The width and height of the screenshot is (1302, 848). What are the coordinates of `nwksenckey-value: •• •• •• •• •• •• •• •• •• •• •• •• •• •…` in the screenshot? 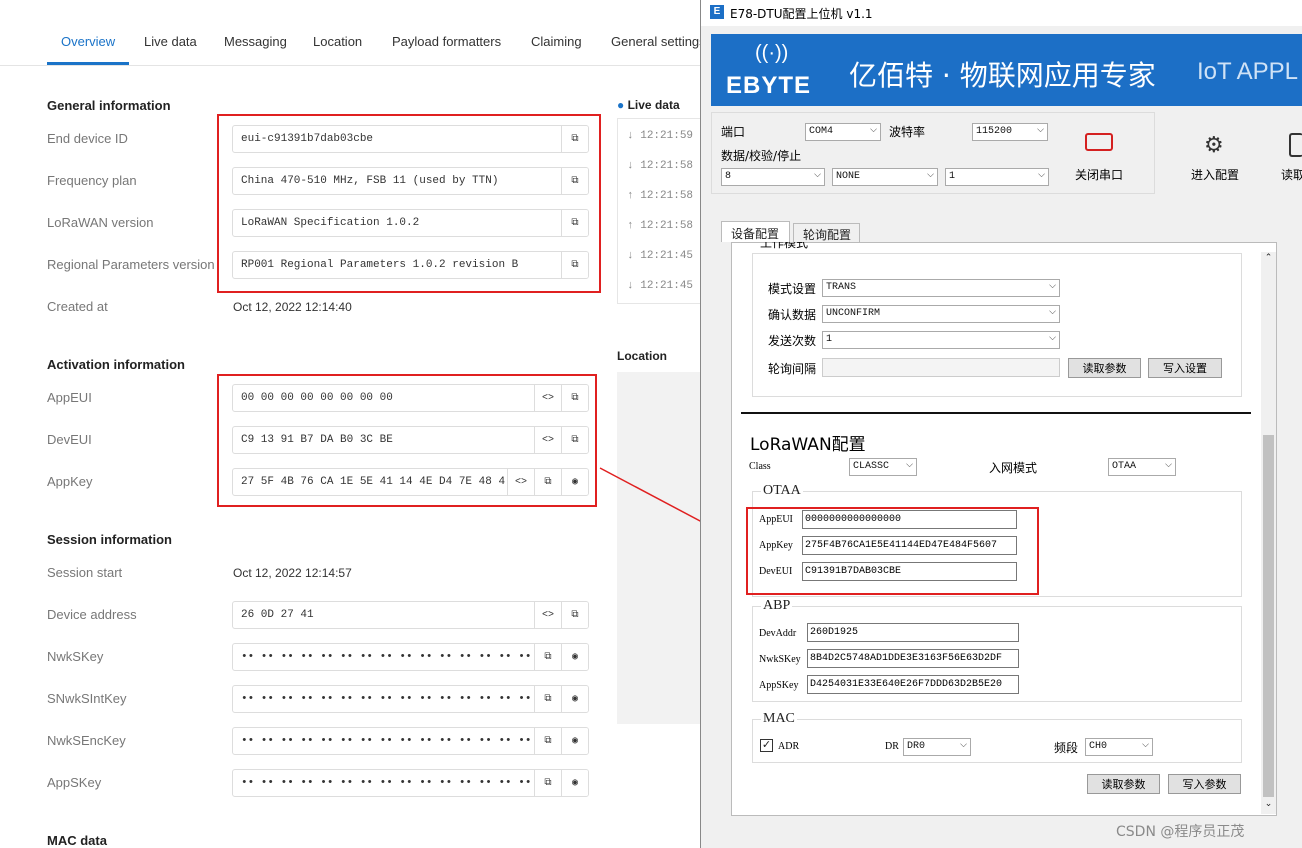 It's located at (396, 741).